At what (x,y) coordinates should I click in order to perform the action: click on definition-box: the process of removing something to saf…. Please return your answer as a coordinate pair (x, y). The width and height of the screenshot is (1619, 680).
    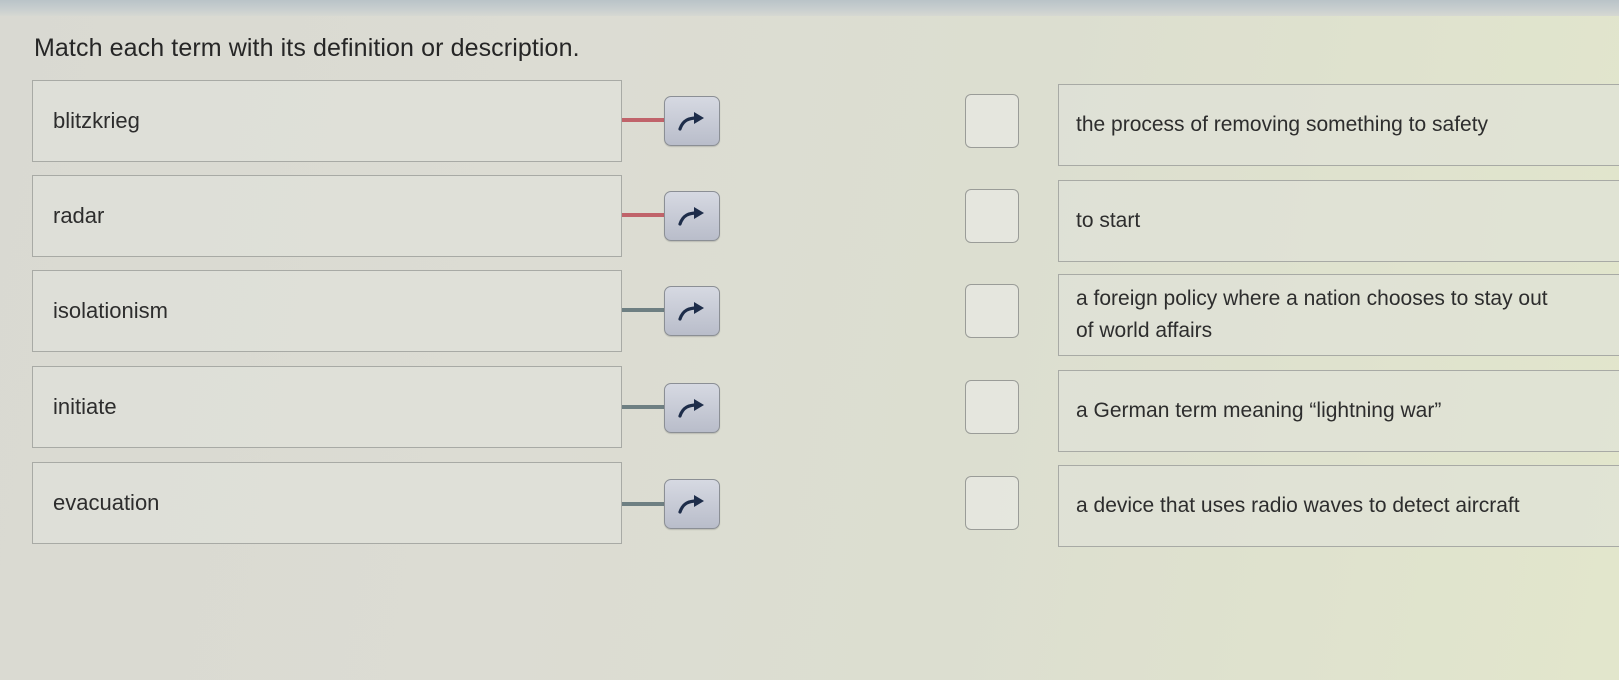
    Looking at the image, I should click on (1338, 125).